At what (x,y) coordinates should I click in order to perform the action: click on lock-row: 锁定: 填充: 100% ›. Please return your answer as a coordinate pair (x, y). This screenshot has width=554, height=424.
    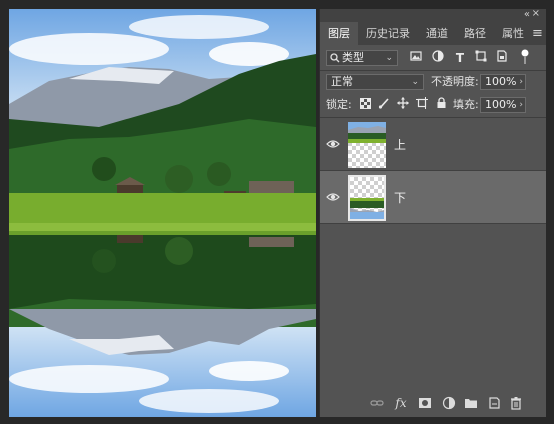
    Looking at the image, I should click on (433, 105).